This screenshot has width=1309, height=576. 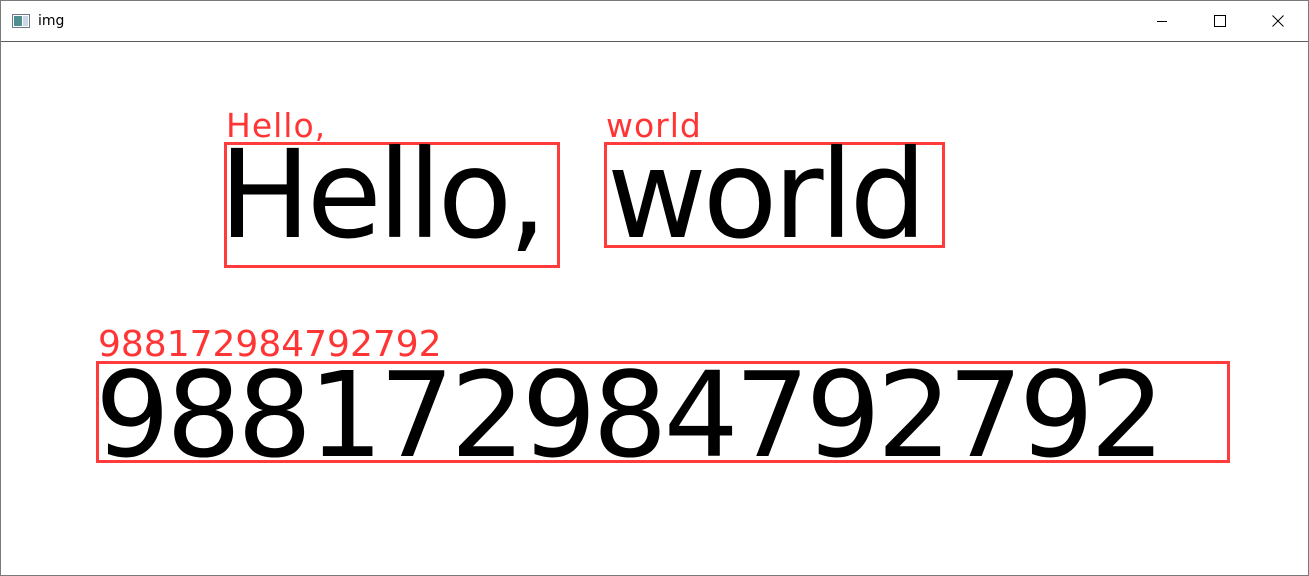 I want to click on detected-word: world, so click(x=767, y=195).